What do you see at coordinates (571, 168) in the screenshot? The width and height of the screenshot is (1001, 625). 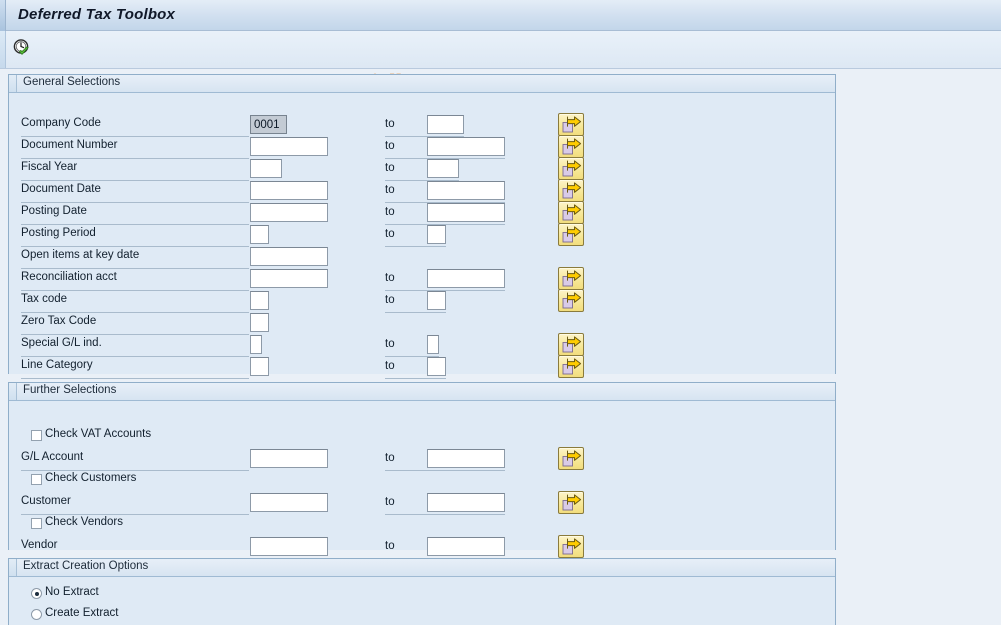 I see `multiple-selection-button-fiscal-year` at bounding box center [571, 168].